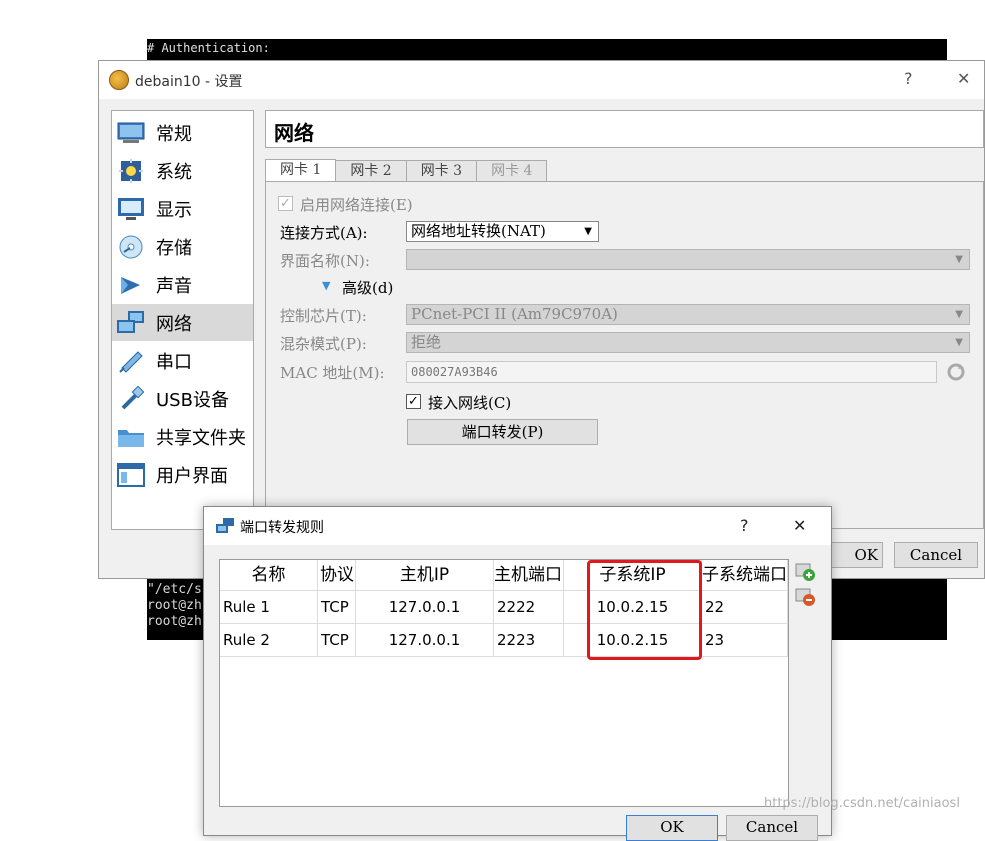  I want to click on sidebar-item-display: 显示, so click(182, 208).